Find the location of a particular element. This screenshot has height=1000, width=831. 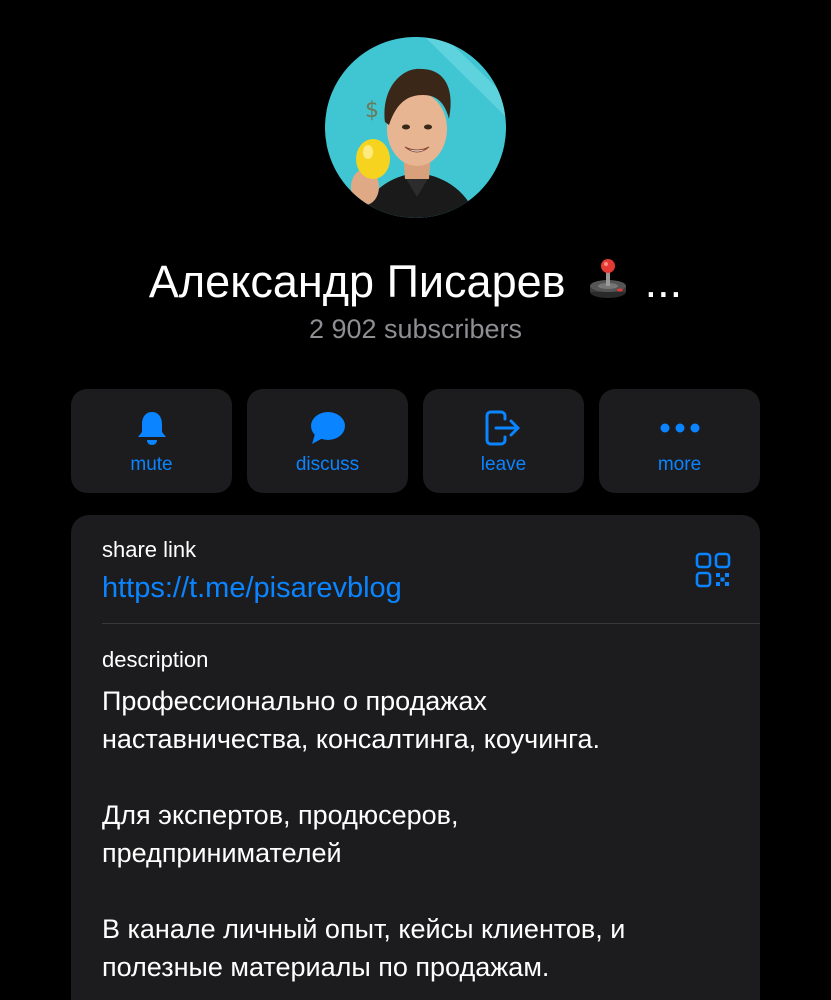

description-line: Профессионально о продажах is located at coordinates (294, 701).